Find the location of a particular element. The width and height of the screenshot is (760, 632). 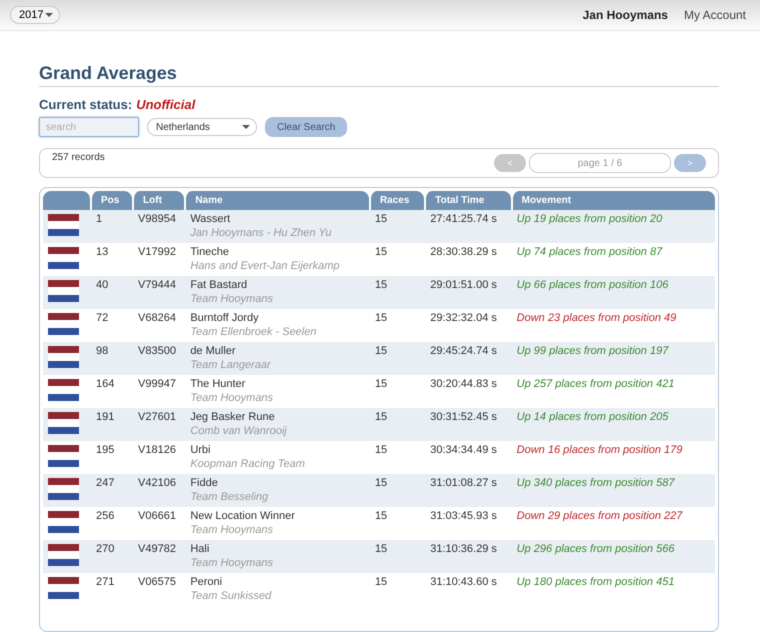

position-cell: 13 is located at coordinates (102, 252).